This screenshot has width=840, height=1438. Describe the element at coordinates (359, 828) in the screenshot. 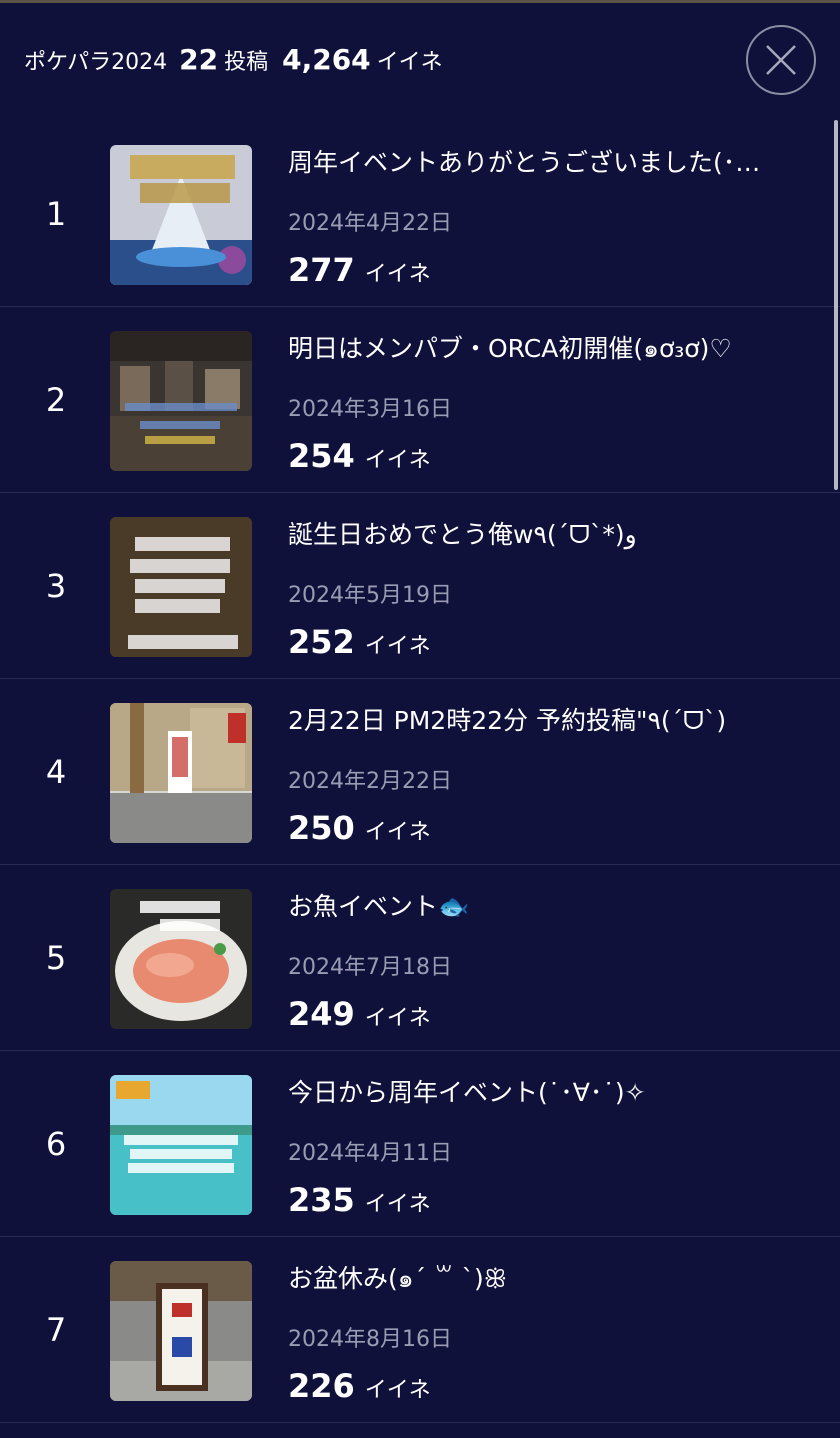

I see `post-likes: 250 イイネ` at that location.